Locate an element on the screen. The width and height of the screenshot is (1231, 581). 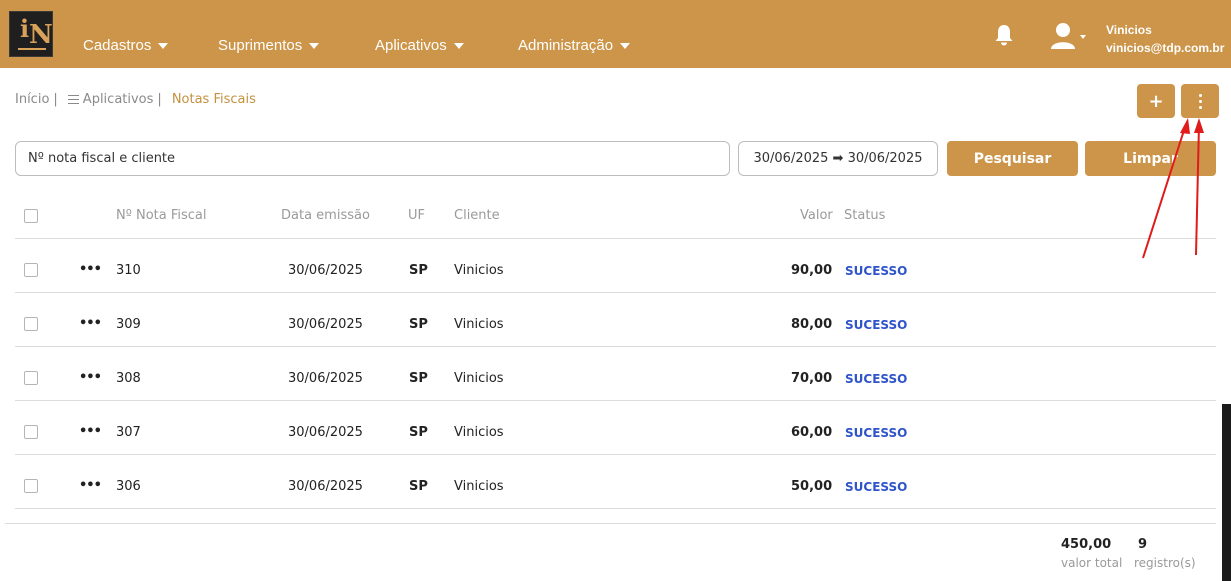
header-status: Status is located at coordinates (864, 215).